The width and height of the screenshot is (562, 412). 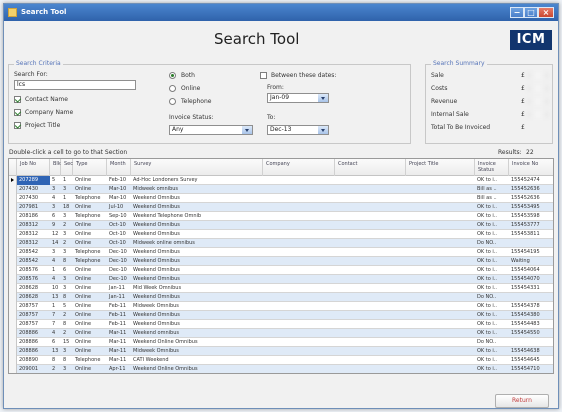 I want to click on close-button: ×, so click(x=546, y=12).